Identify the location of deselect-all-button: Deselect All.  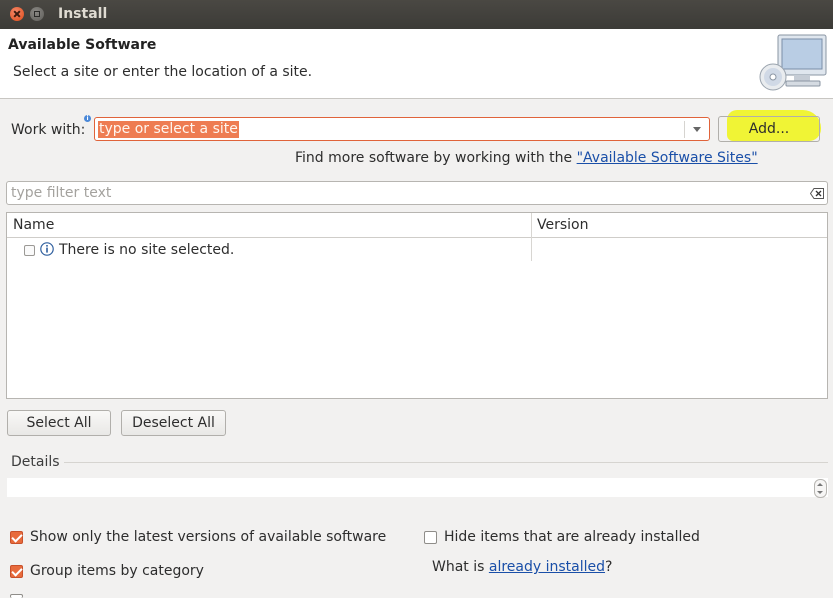
(173, 423).